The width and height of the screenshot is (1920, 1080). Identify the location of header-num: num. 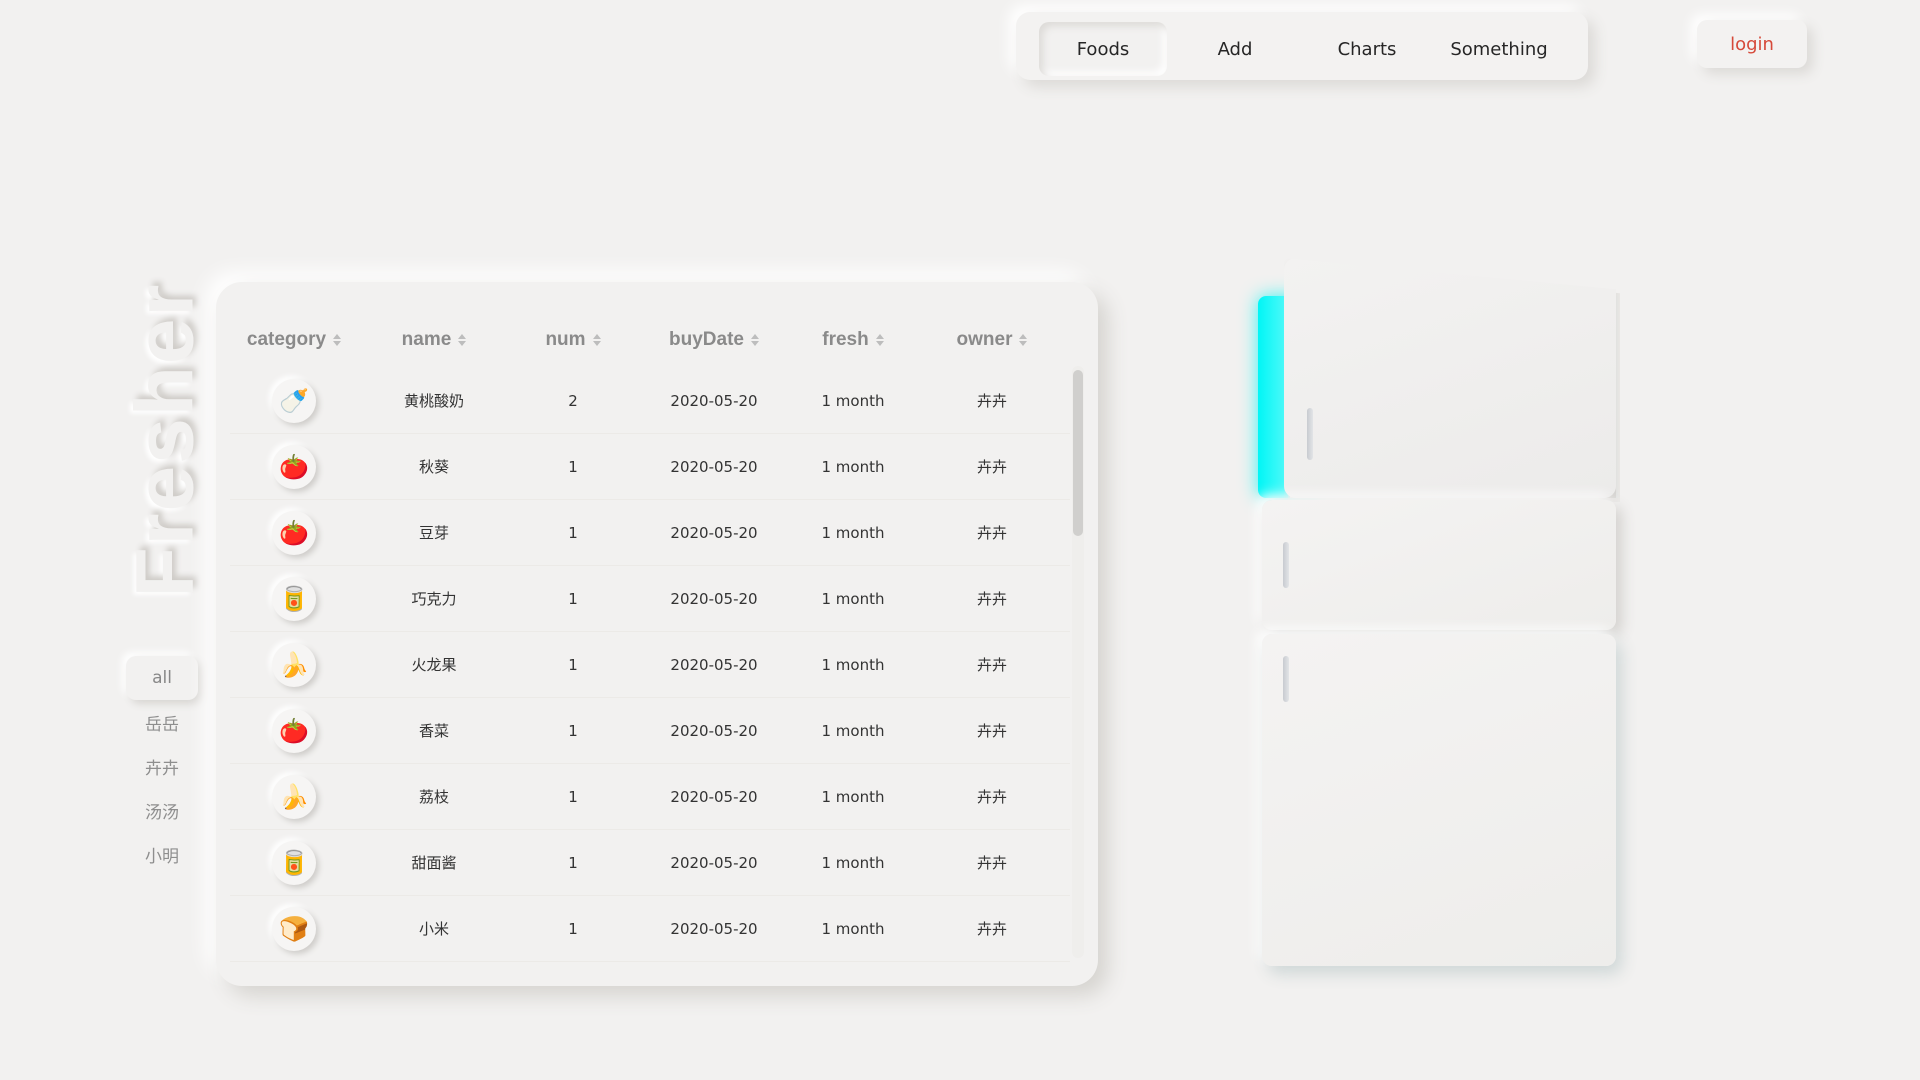
(573, 340).